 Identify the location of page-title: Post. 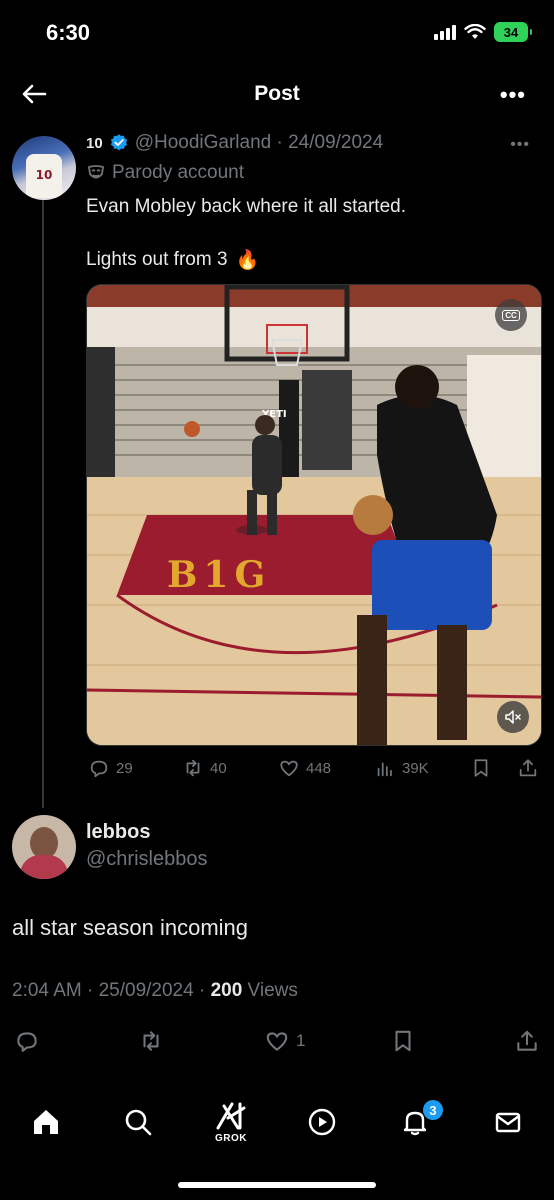
(277, 93).